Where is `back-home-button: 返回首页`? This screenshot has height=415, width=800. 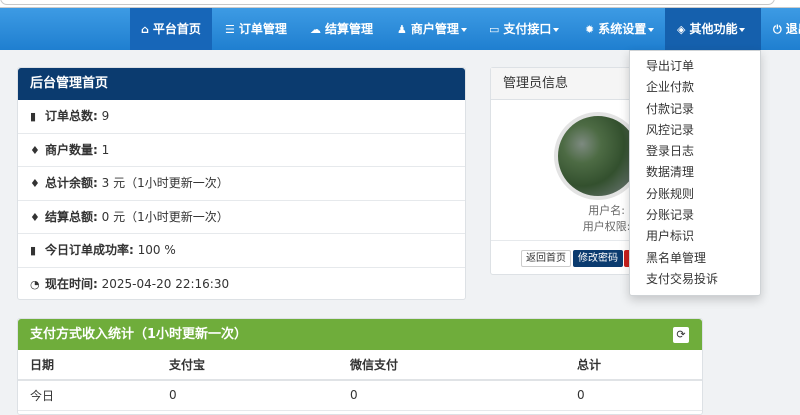 back-home-button: 返回首页 is located at coordinates (546, 258).